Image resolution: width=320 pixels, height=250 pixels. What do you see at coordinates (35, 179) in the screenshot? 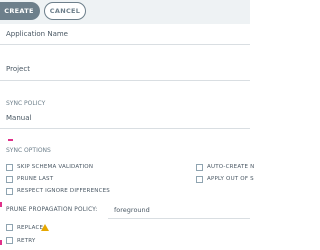
I see `prune-last-label: PRUNE LAST` at bounding box center [35, 179].